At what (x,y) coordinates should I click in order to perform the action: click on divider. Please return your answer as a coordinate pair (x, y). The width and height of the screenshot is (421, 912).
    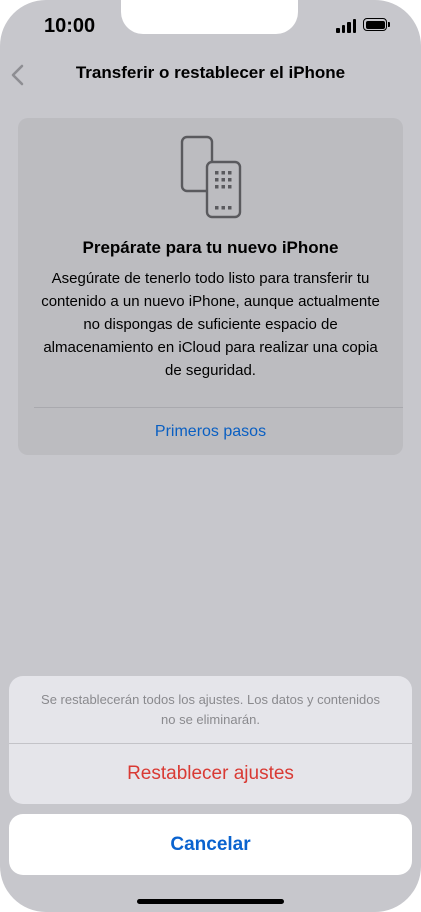
    Looking at the image, I should click on (218, 407).